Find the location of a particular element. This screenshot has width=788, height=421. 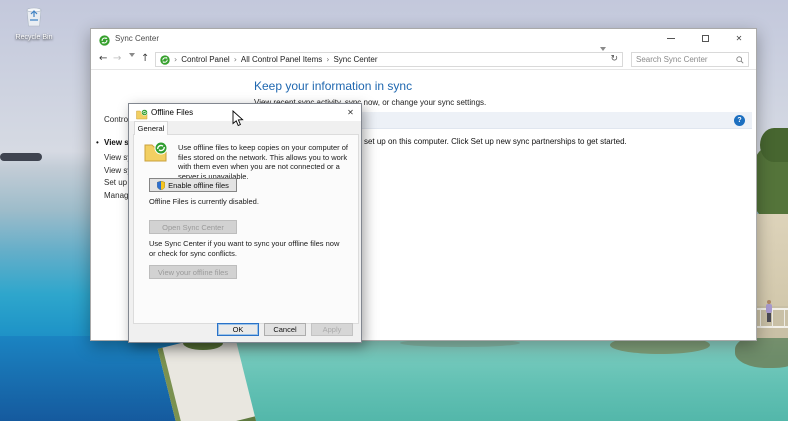

dialog-title: Offline Files is located at coordinates (172, 112).